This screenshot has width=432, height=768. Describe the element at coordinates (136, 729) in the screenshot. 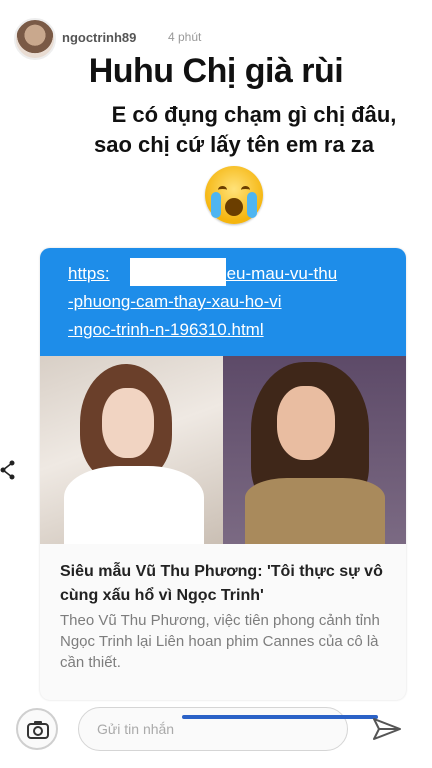

I see `message-placeholder: Gửi tin nhắn` at that location.